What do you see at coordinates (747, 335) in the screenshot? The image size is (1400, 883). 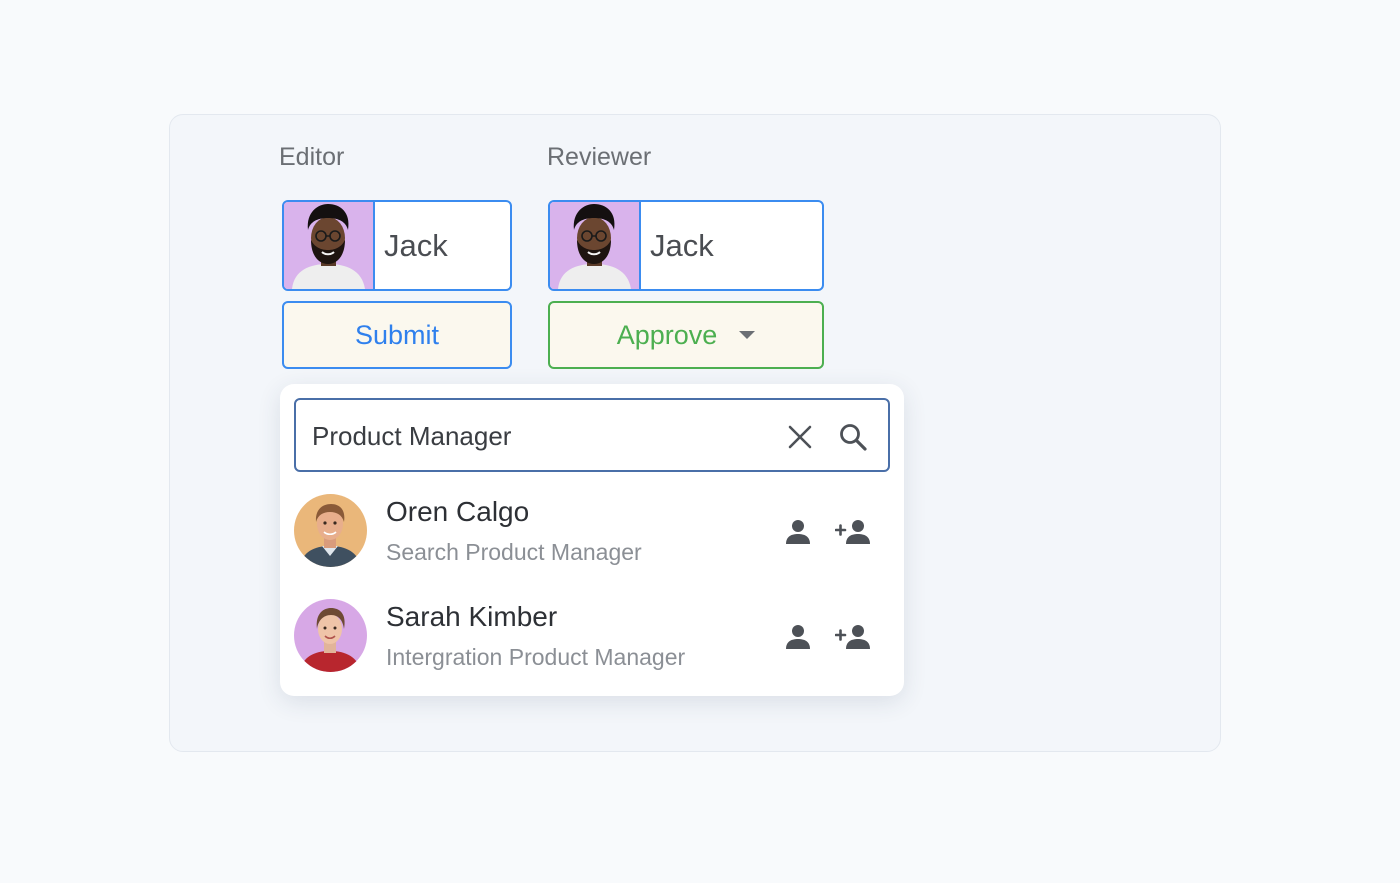 I see `caret-down-icon` at bounding box center [747, 335].